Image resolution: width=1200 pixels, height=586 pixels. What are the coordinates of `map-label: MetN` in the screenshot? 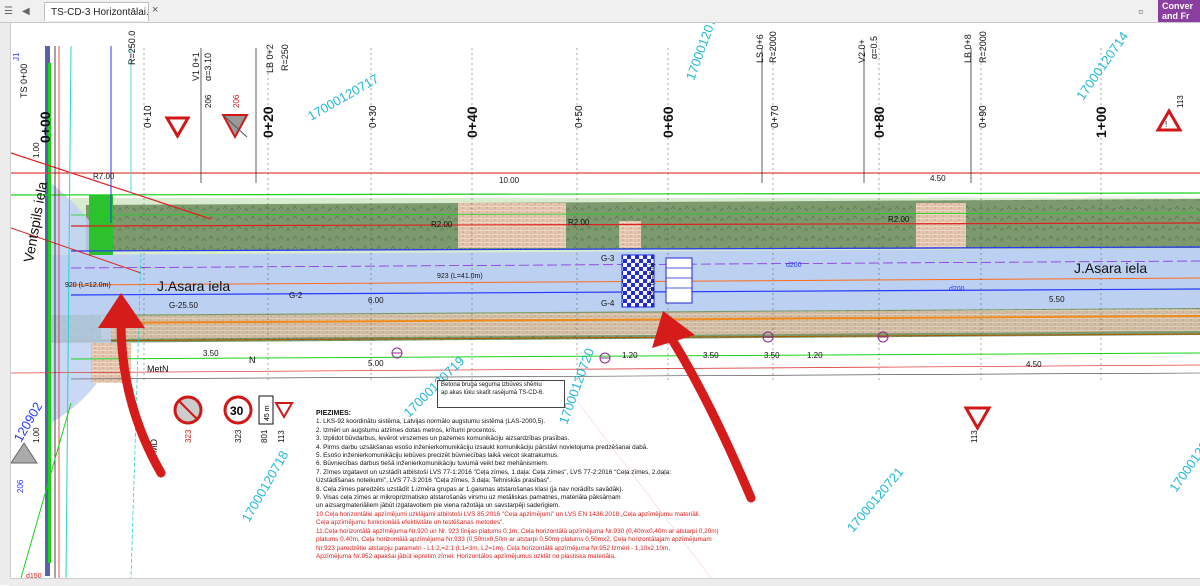 It's located at (158, 369).